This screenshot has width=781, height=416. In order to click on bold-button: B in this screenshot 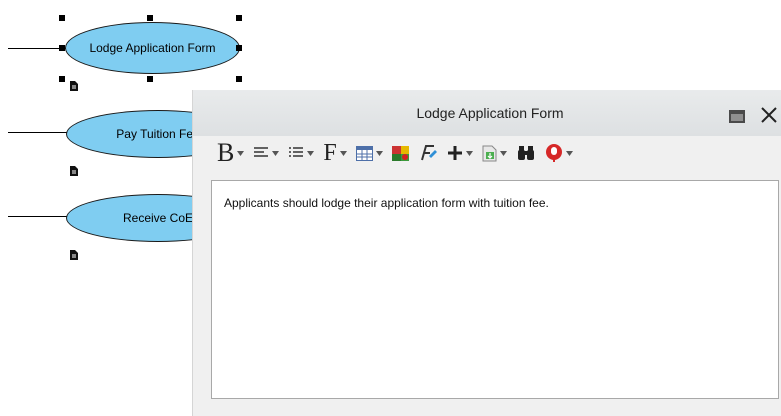, I will do `click(231, 152)`.